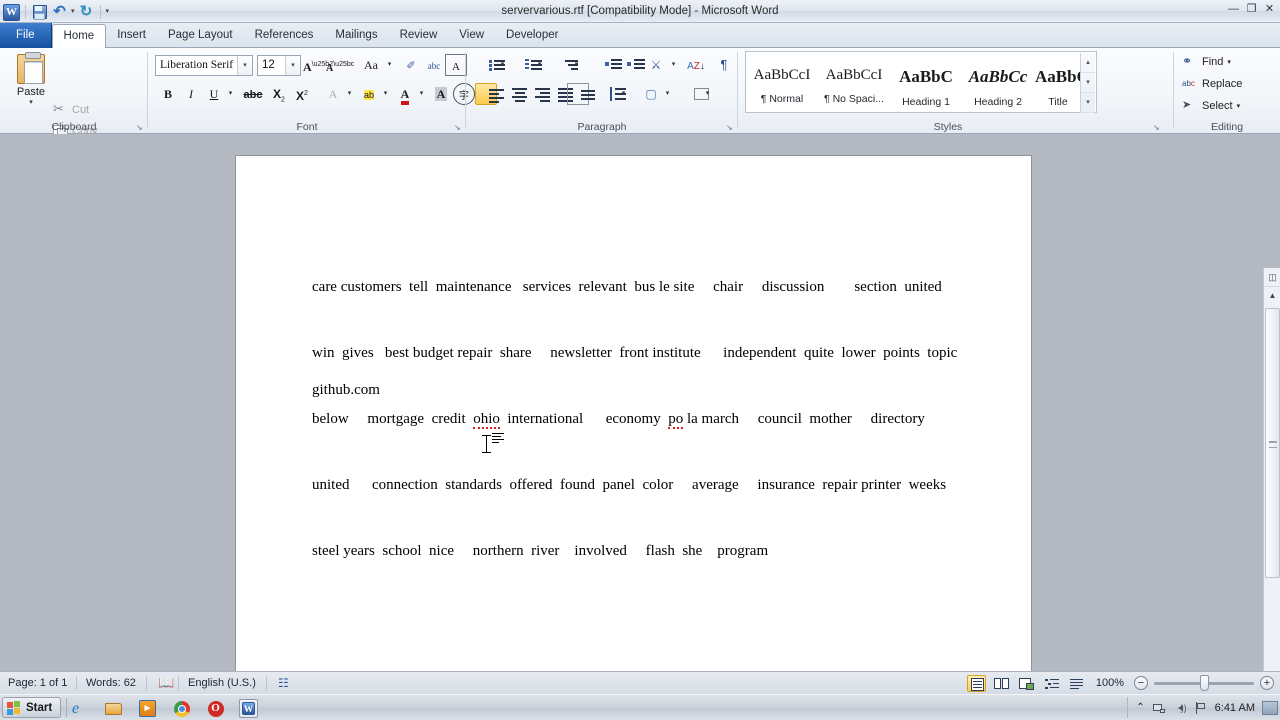 The image size is (1280, 720). Describe the element at coordinates (696, 65) in the screenshot. I see `sort-button: AZ↓` at that location.